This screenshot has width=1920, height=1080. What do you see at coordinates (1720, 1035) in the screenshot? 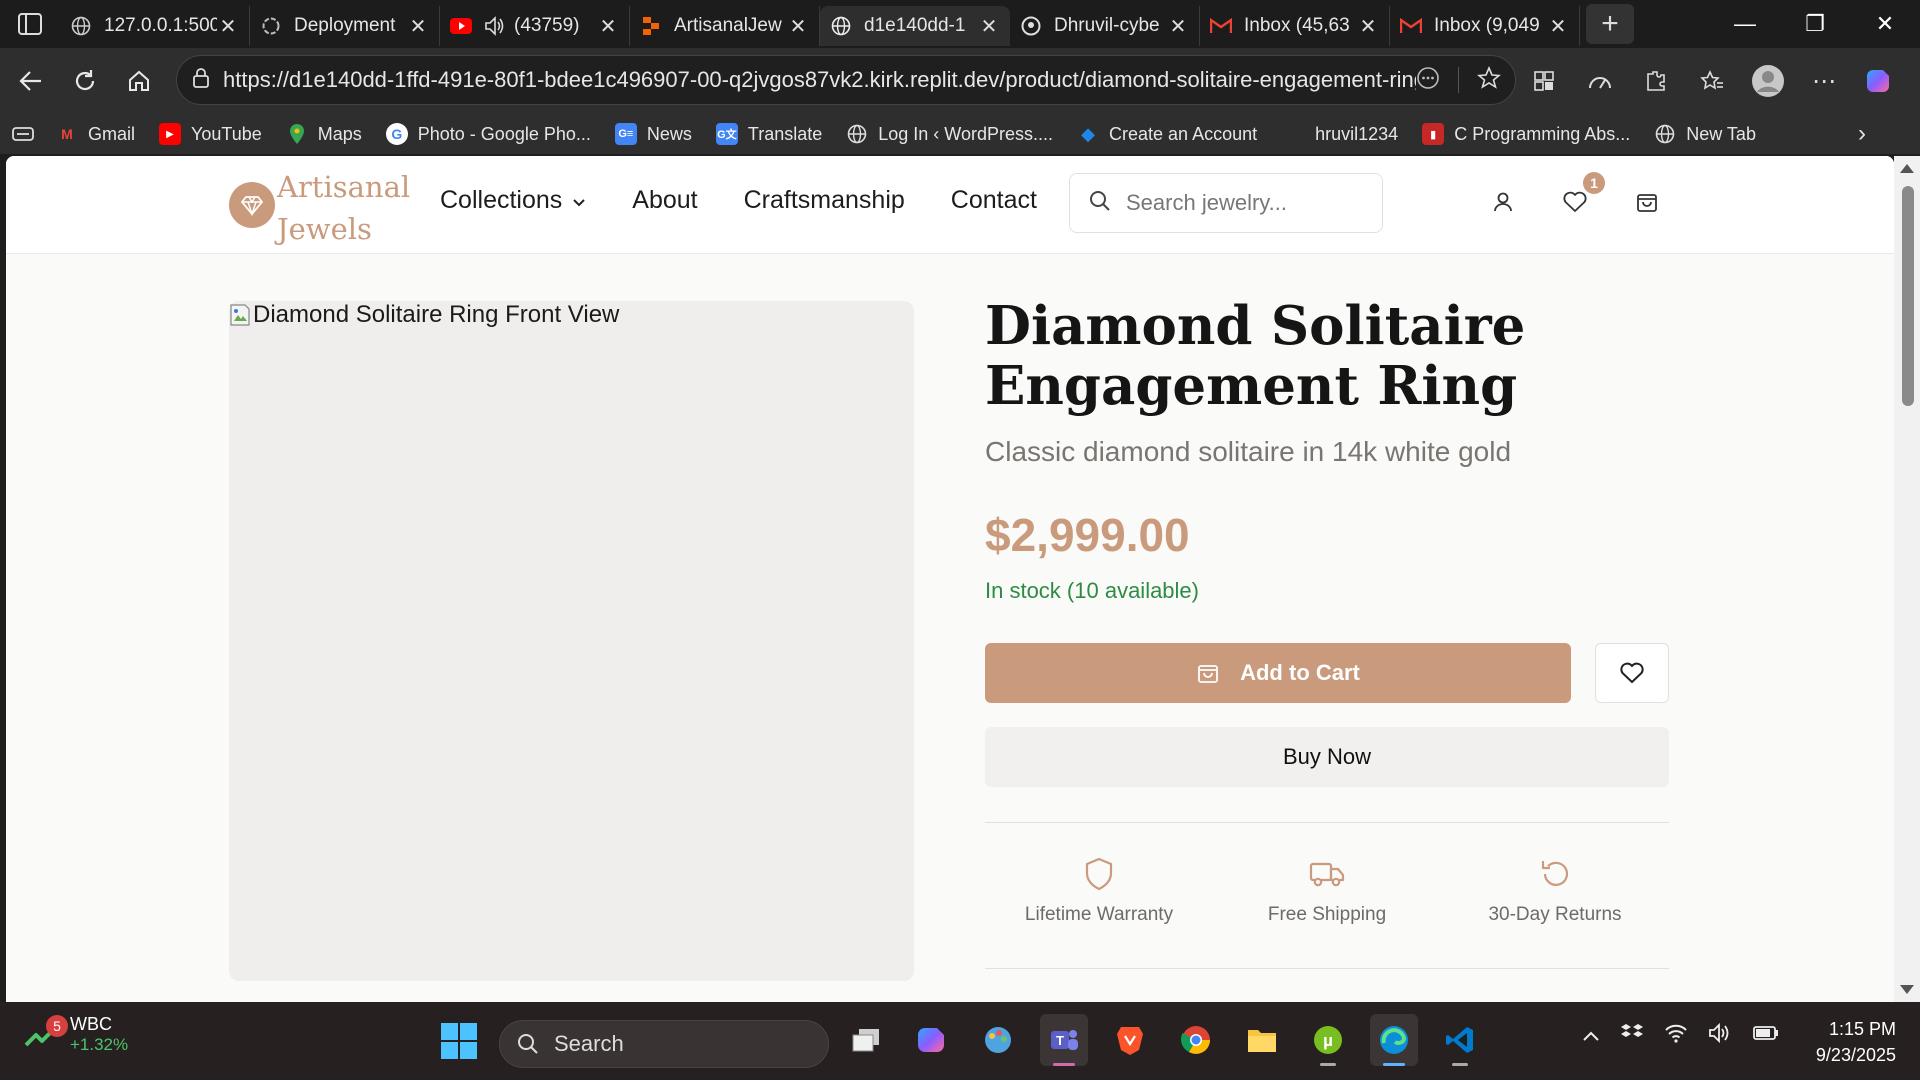
I see `volume-icon` at bounding box center [1720, 1035].